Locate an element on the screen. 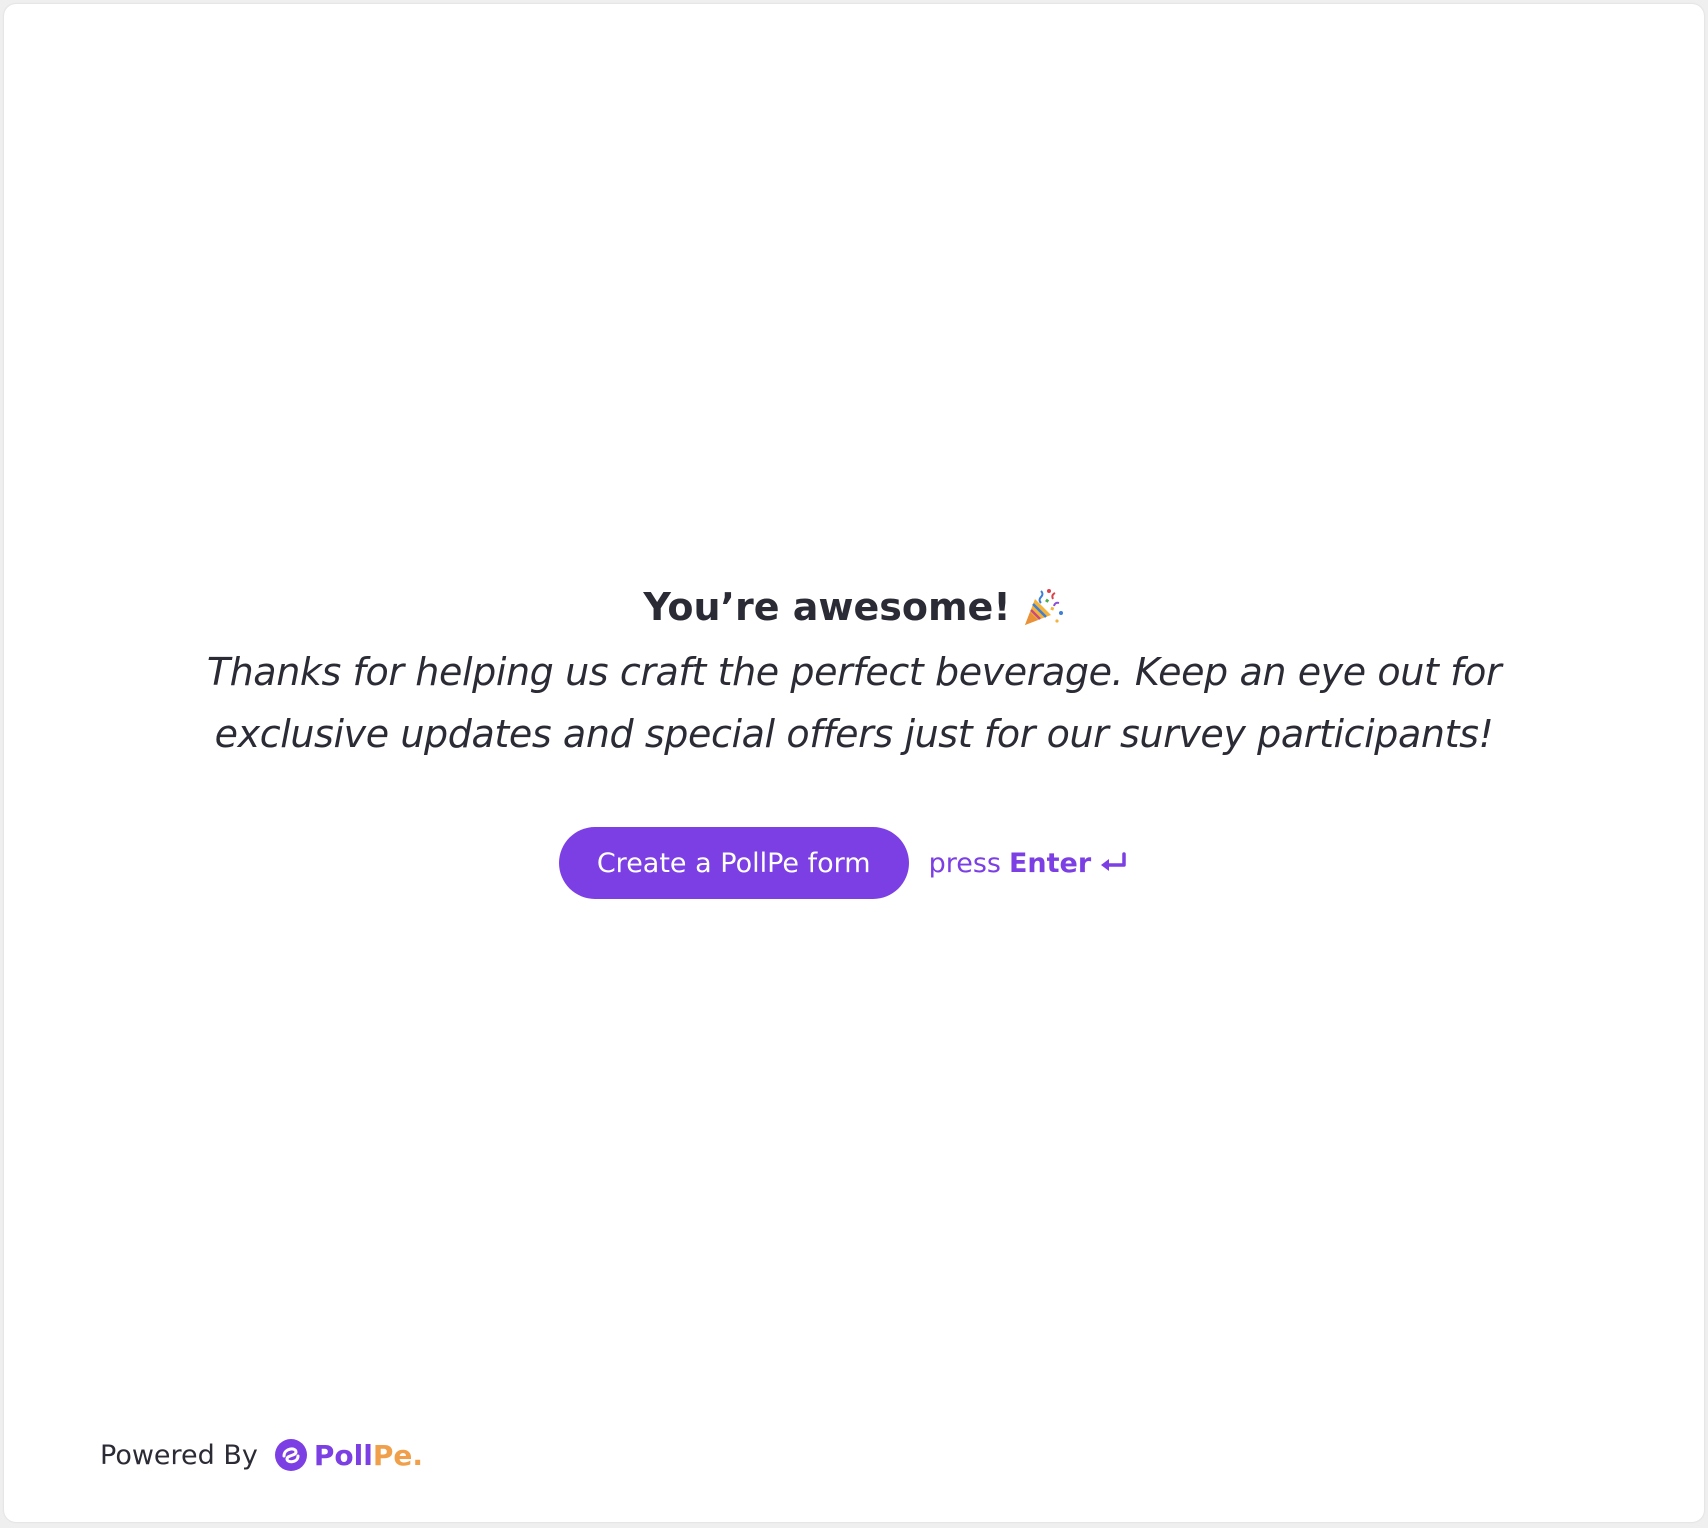 This screenshot has width=1708, height=1528. keyboard-hint: press Enter is located at coordinates (1029, 863).